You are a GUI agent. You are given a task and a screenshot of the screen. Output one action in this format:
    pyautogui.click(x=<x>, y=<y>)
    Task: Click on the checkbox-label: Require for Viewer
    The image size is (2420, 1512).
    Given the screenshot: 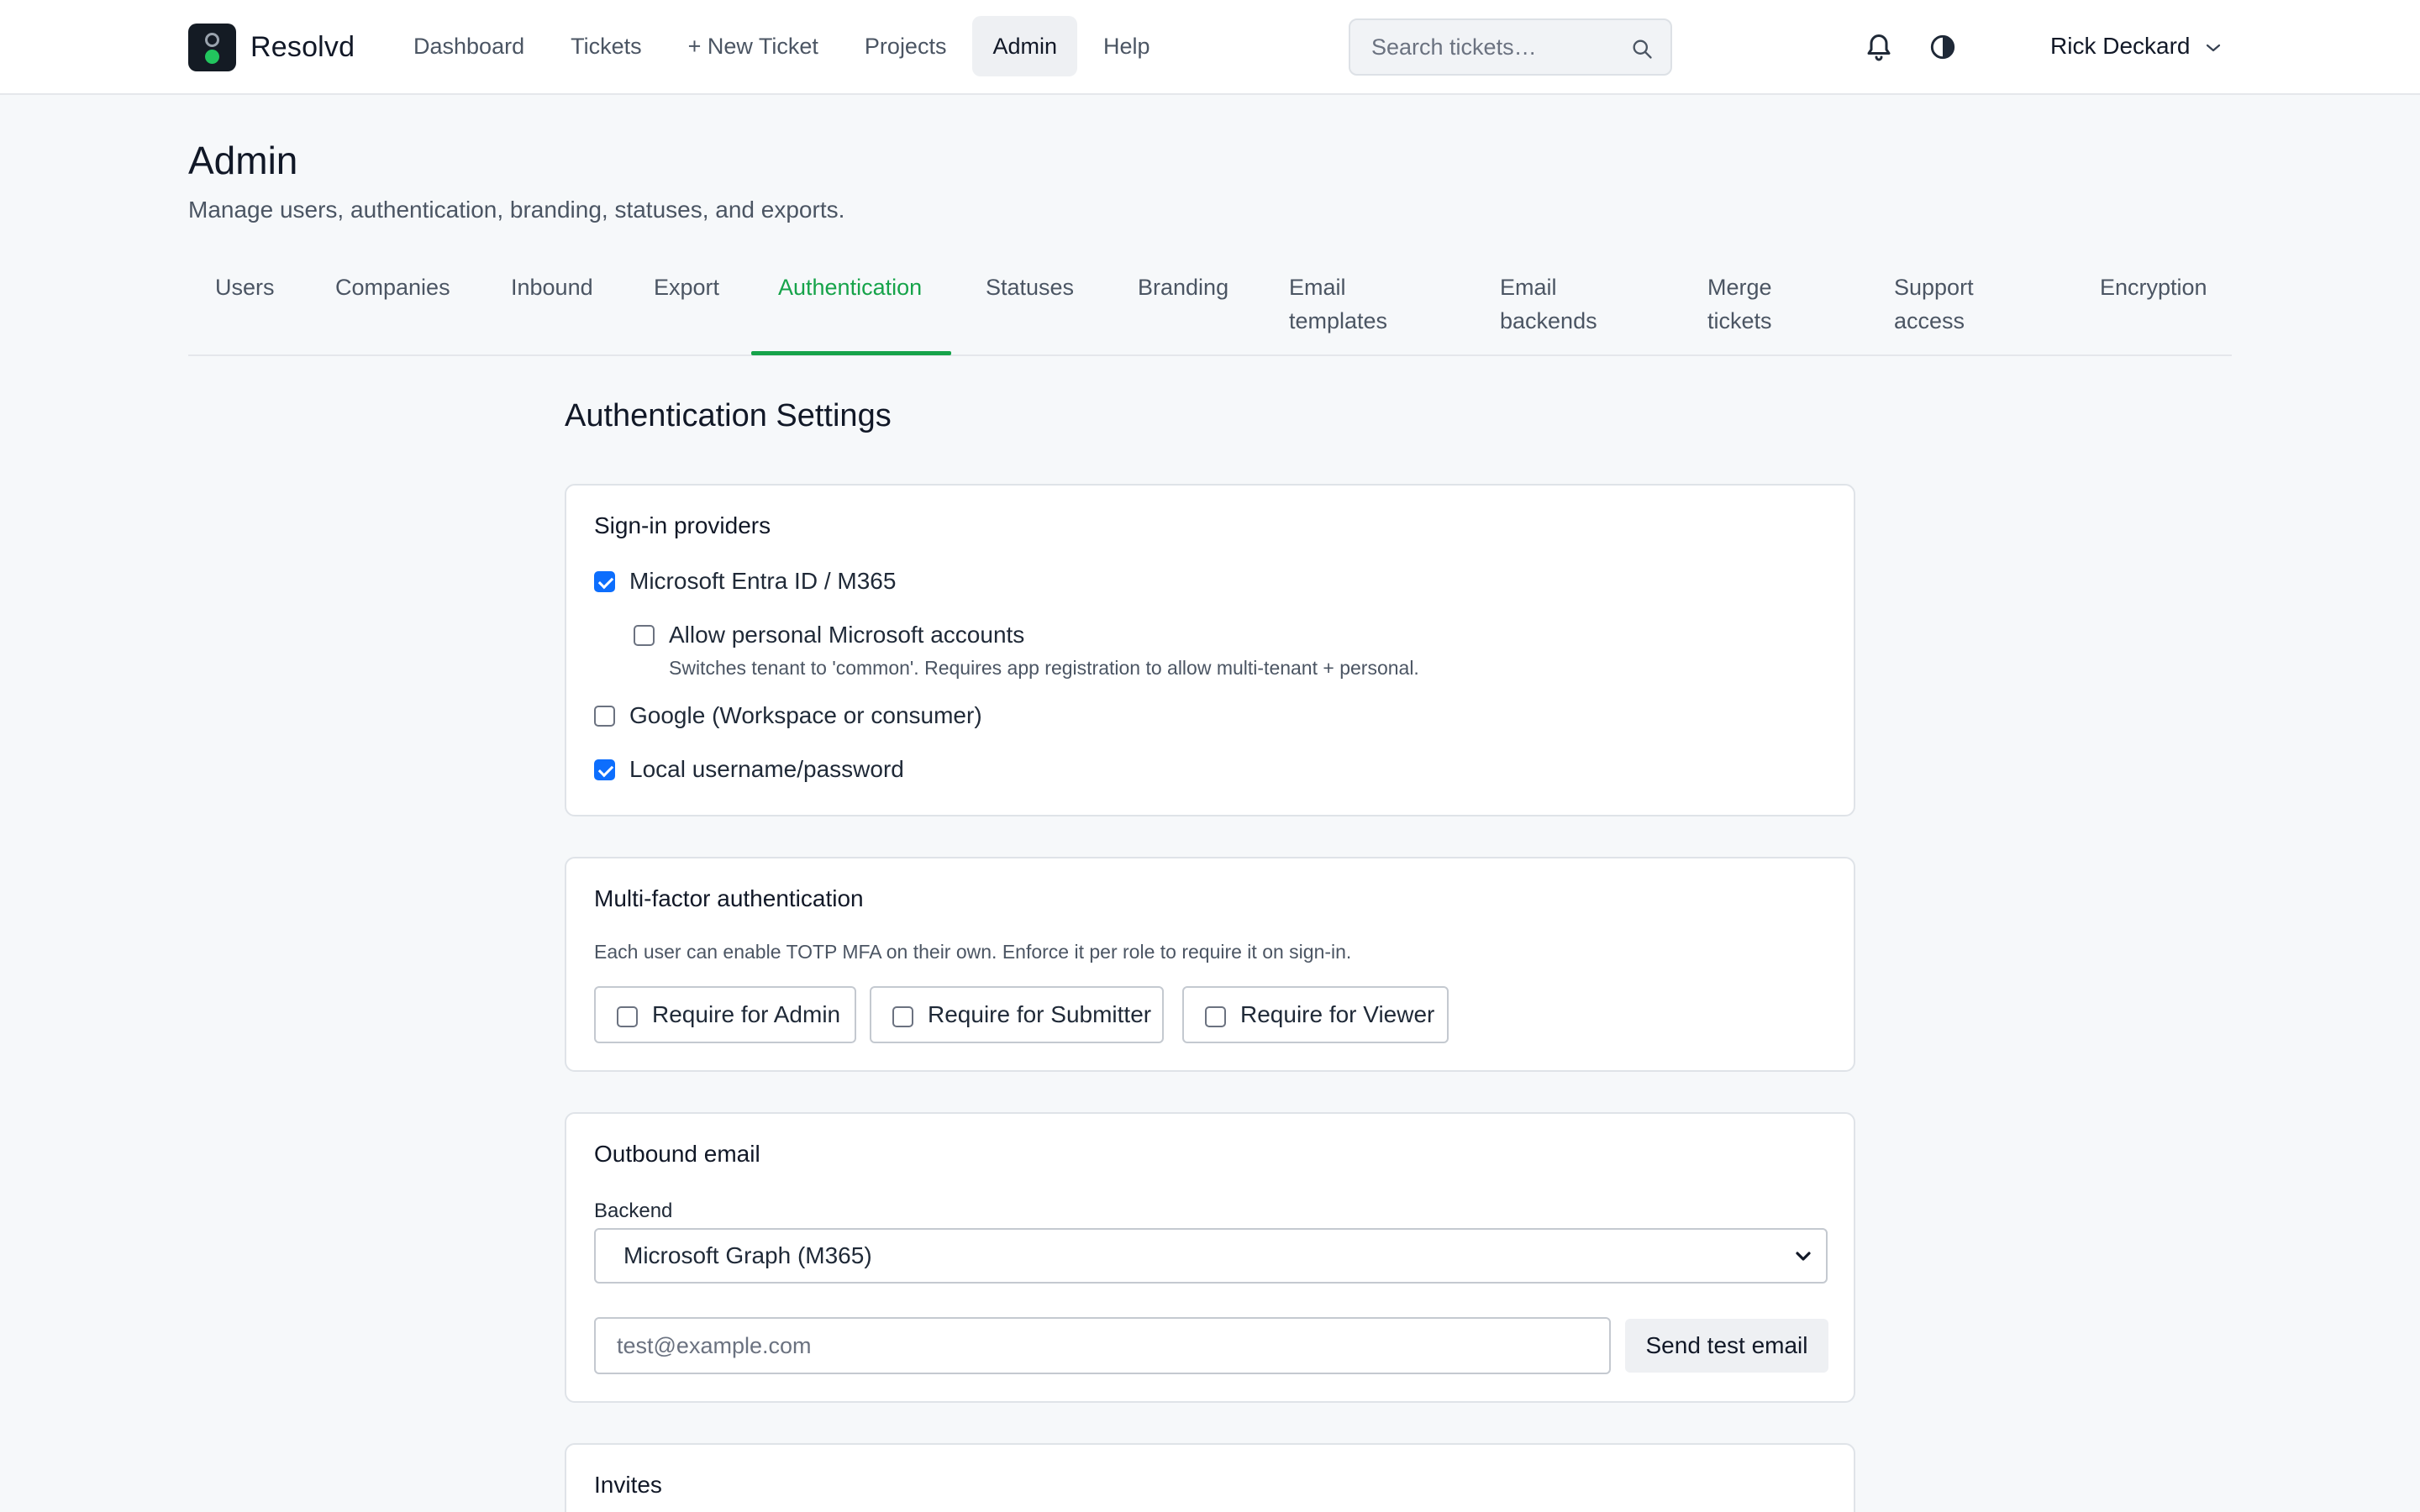 What is the action you would take?
    pyautogui.click(x=1337, y=1014)
    